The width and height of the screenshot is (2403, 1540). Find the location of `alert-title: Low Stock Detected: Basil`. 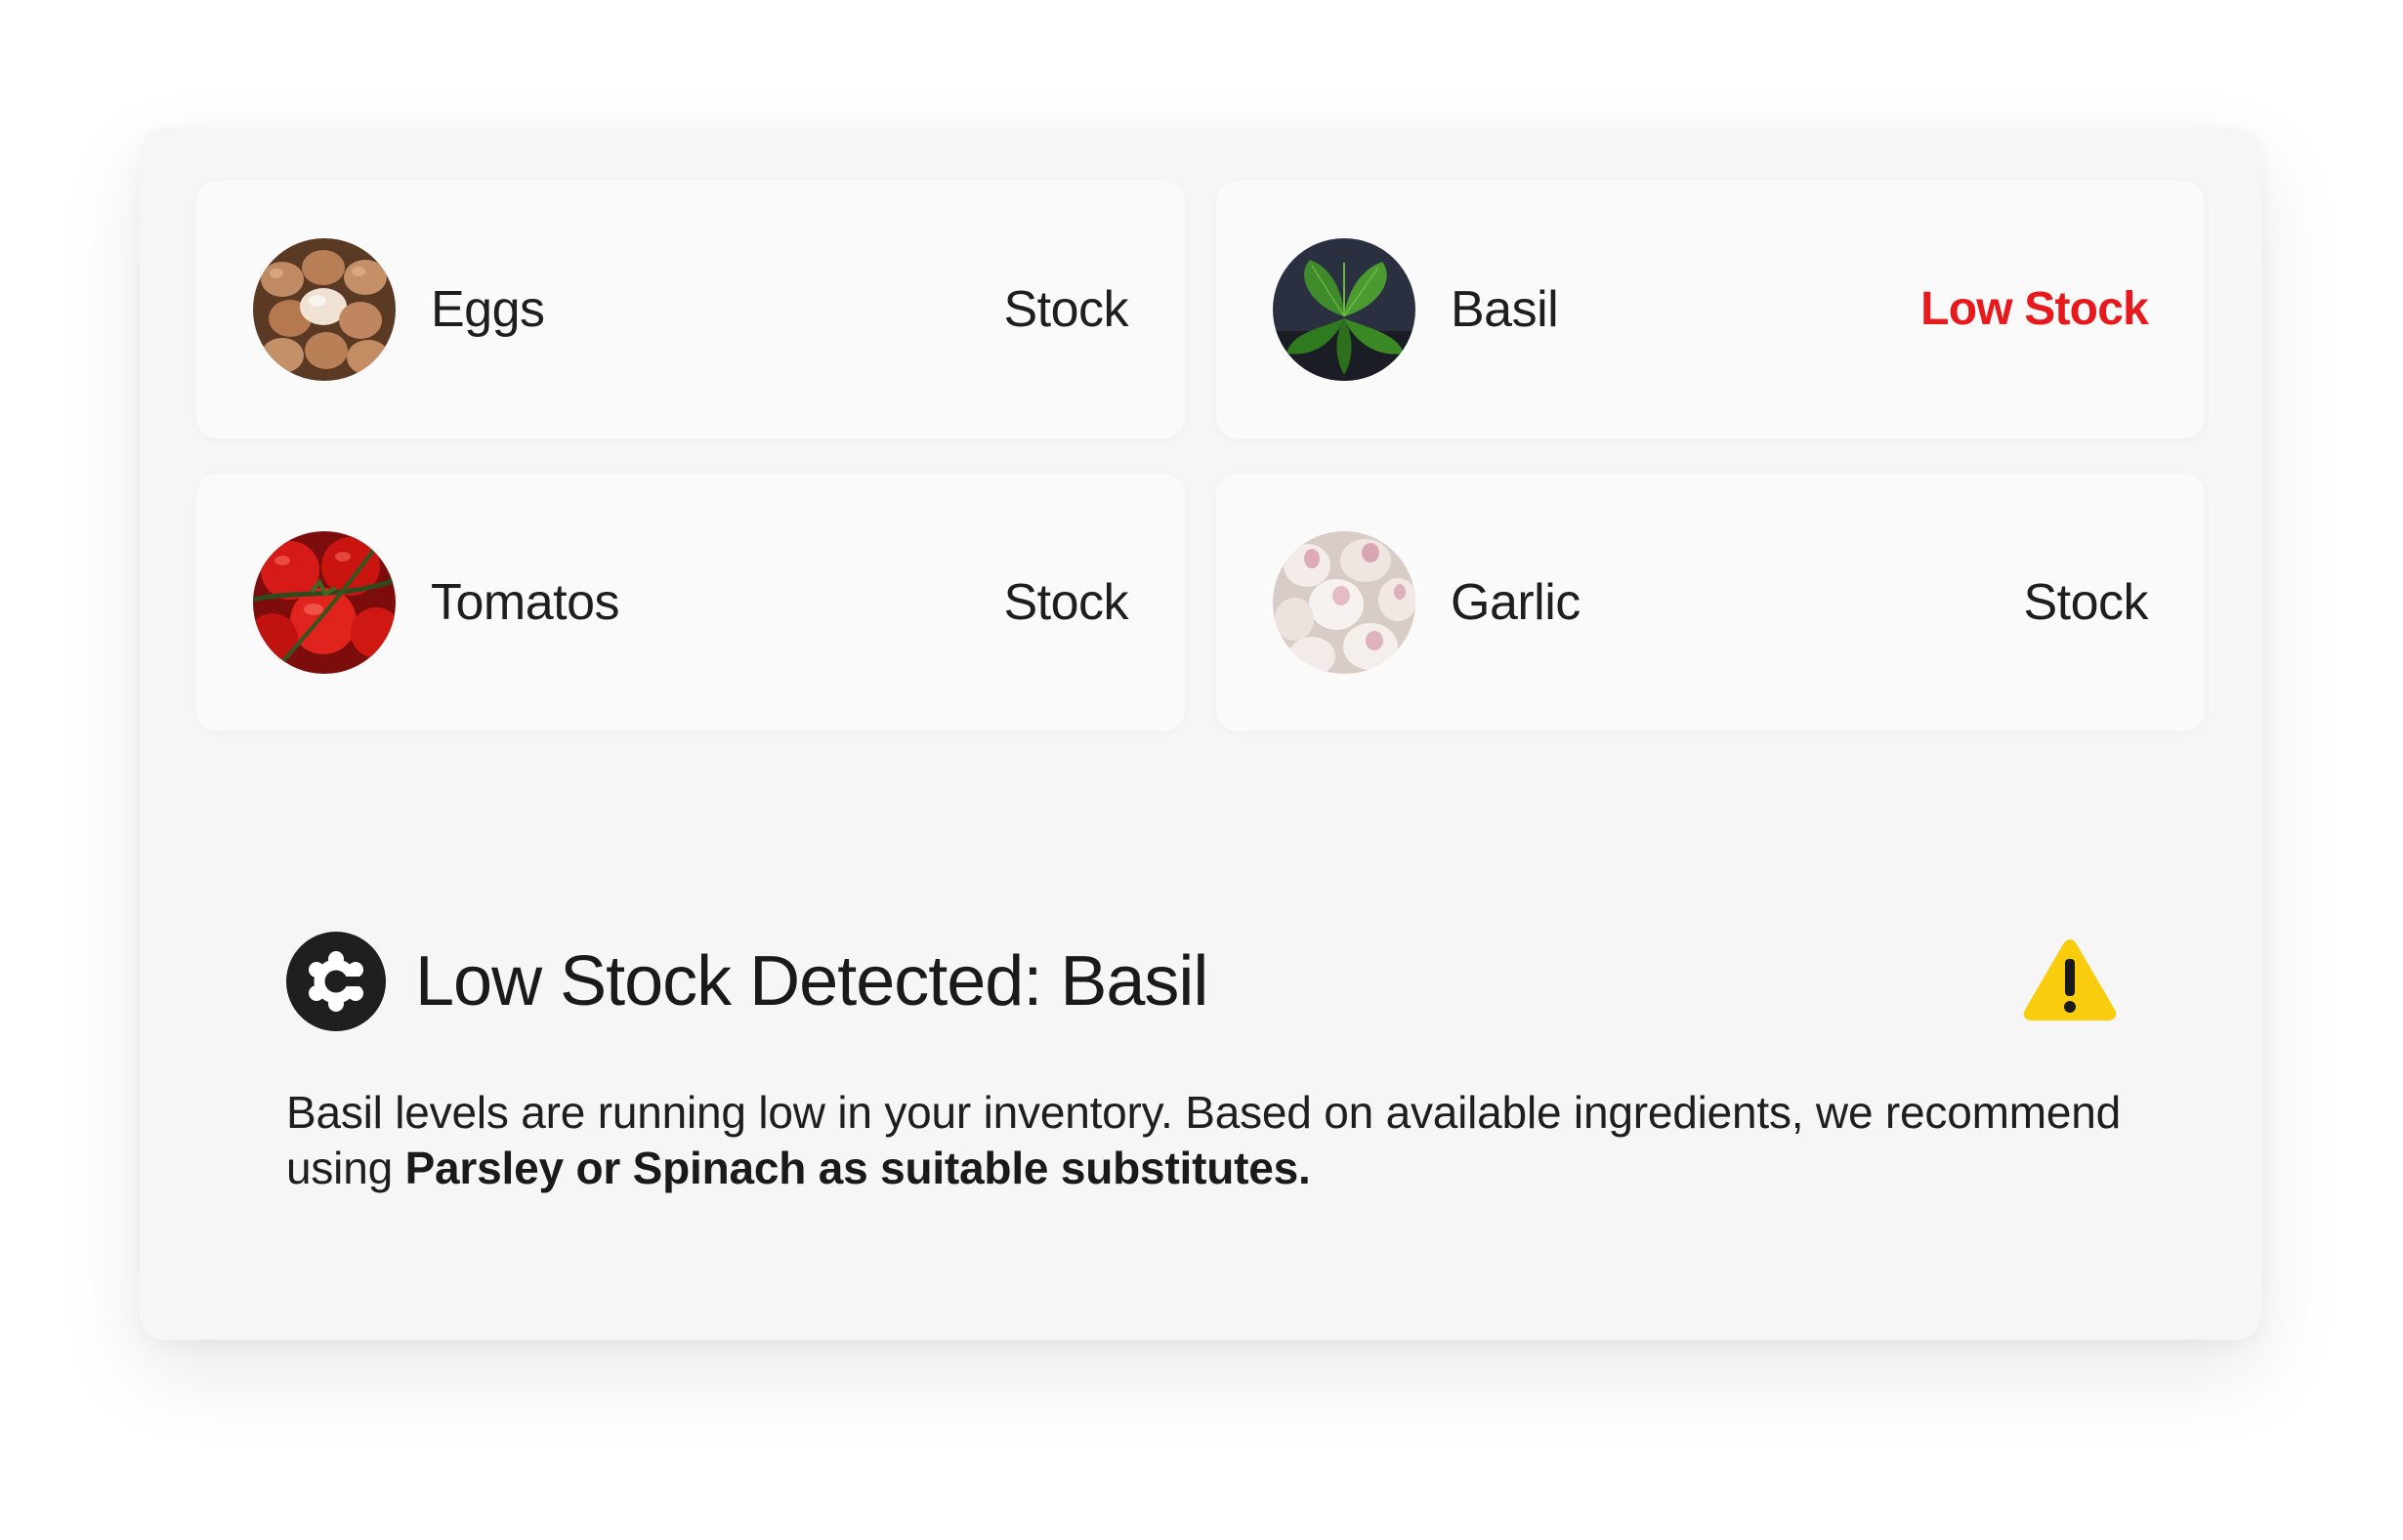

alert-title: Low Stock Detected: Basil is located at coordinates (811, 981).